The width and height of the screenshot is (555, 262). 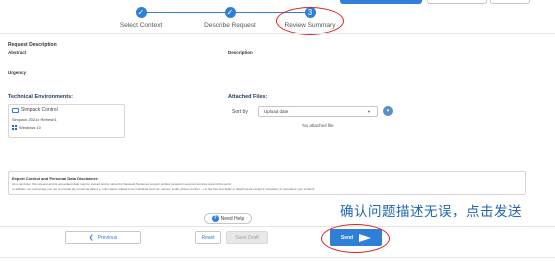 I want to click on request-description-title: Request Description, so click(x=32, y=45).